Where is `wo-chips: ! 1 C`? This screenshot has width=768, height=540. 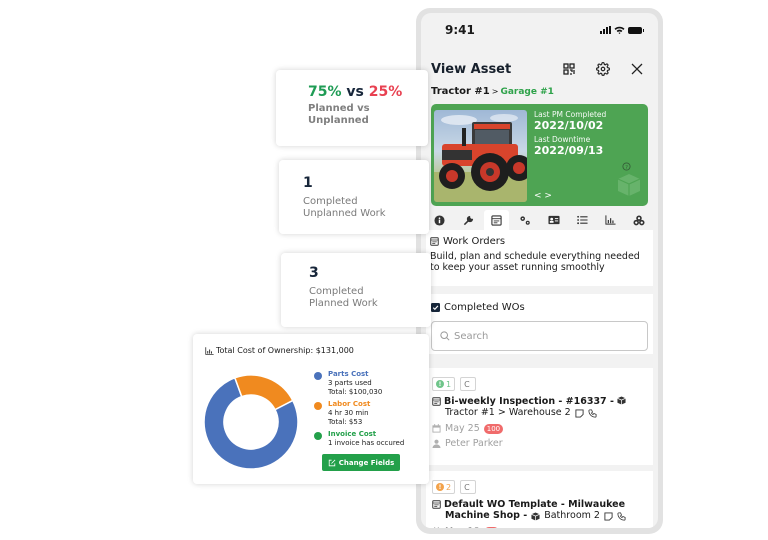
wo-chips: ! 1 C is located at coordinates (539, 384).